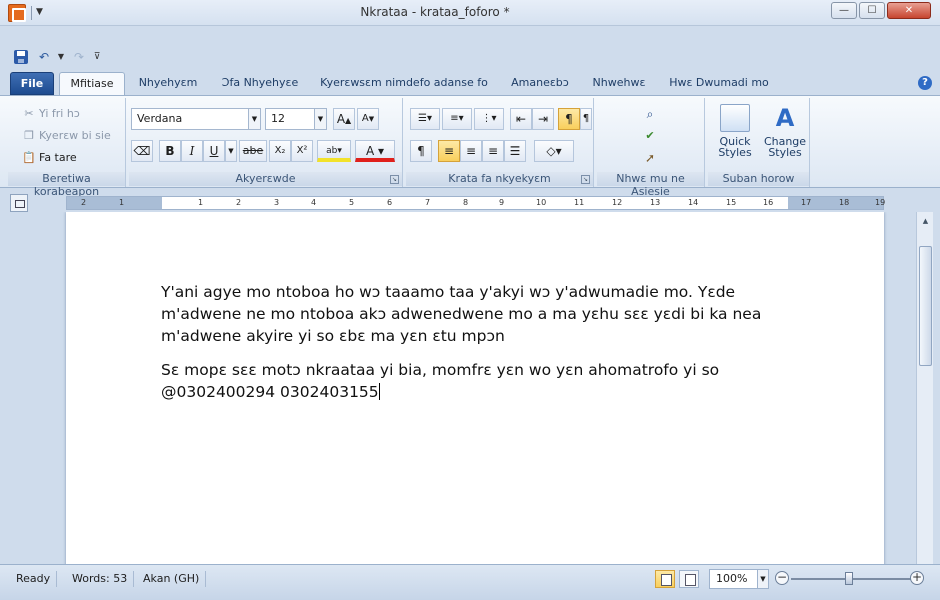 Image resolution: width=940 pixels, height=600 pixels. I want to click on font-size-combo: 12 ▼, so click(296, 119).